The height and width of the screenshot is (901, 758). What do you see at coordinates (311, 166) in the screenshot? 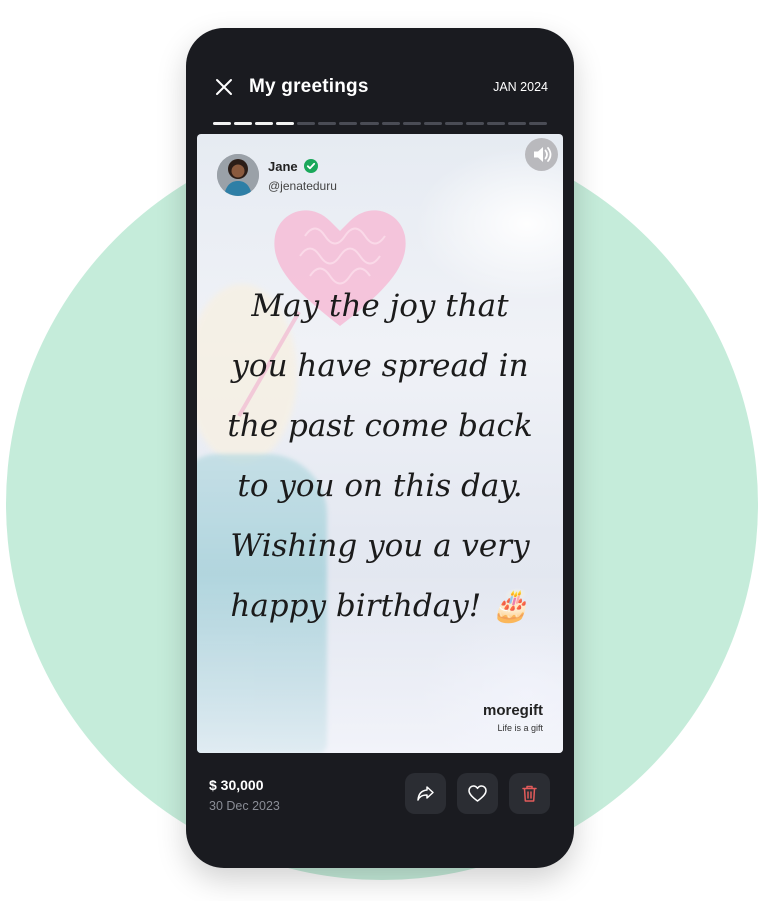
I see `verified-badge-icon` at bounding box center [311, 166].